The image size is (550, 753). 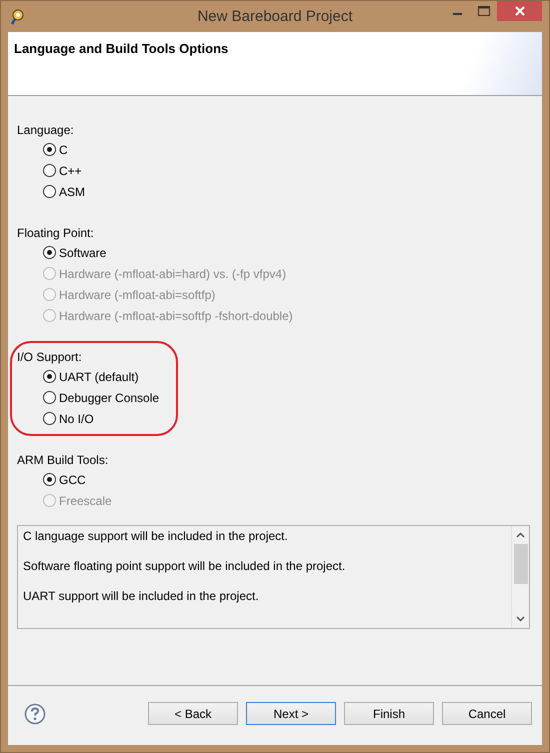 What do you see at coordinates (275, 16) in the screenshot?
I see `window-title: New Bareboard Project` at bounding box center [275, 16].